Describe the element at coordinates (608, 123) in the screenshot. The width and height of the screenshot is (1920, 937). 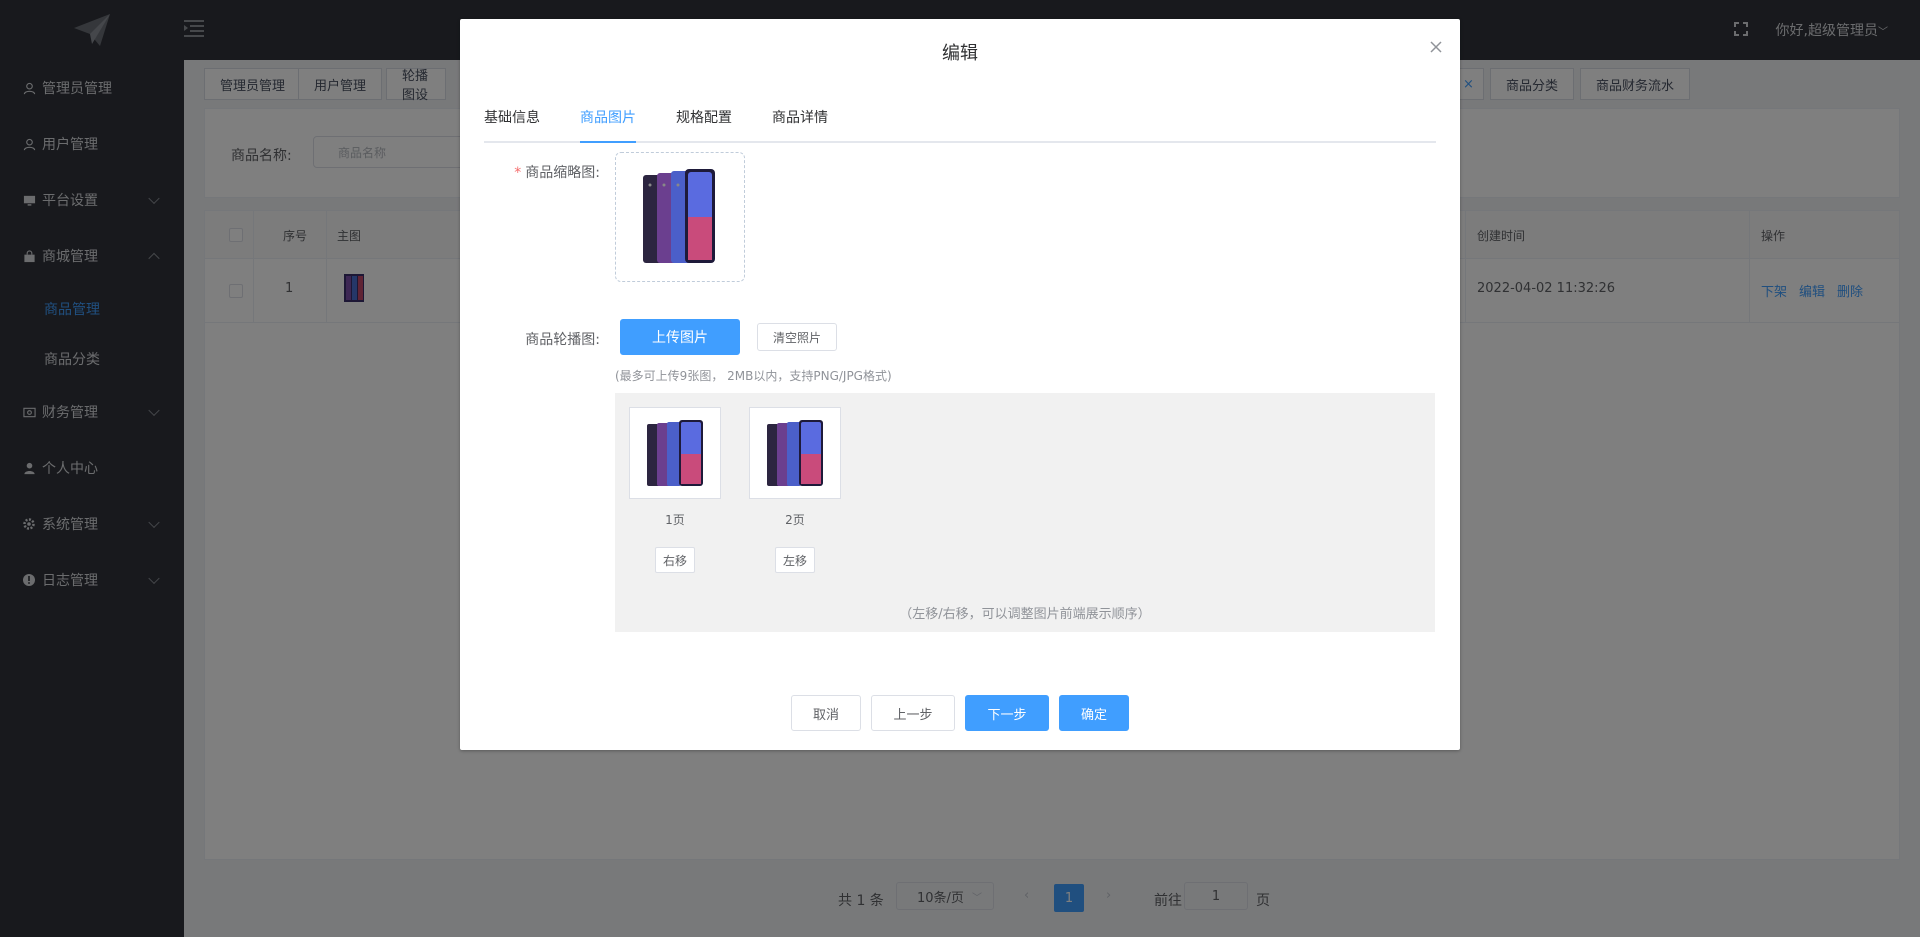
I see `tab-product-images: 商品图片` at that location.